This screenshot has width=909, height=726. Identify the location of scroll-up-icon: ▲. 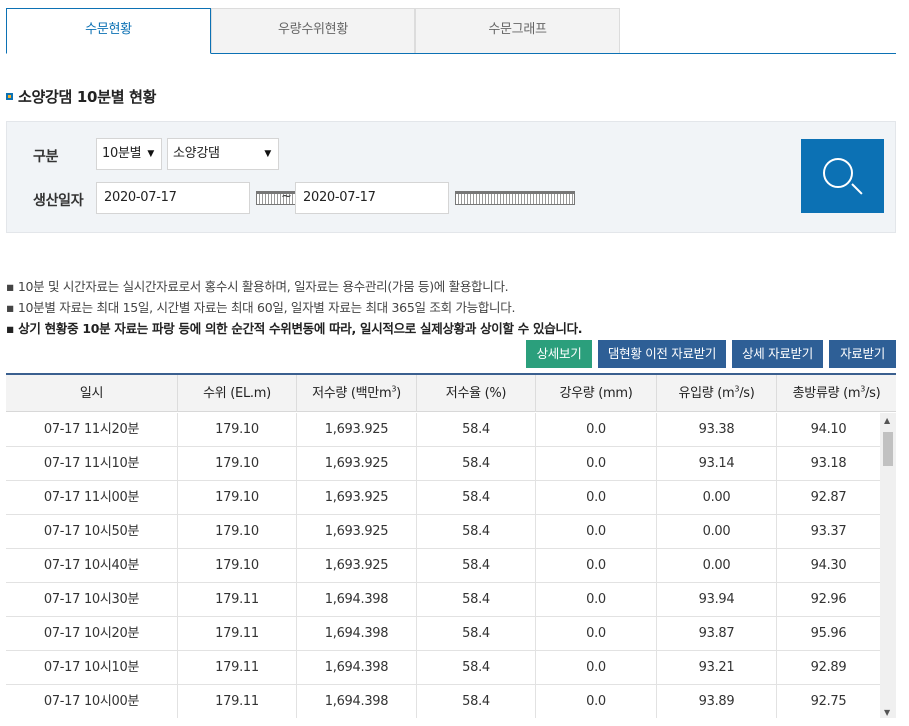
(887, 420).